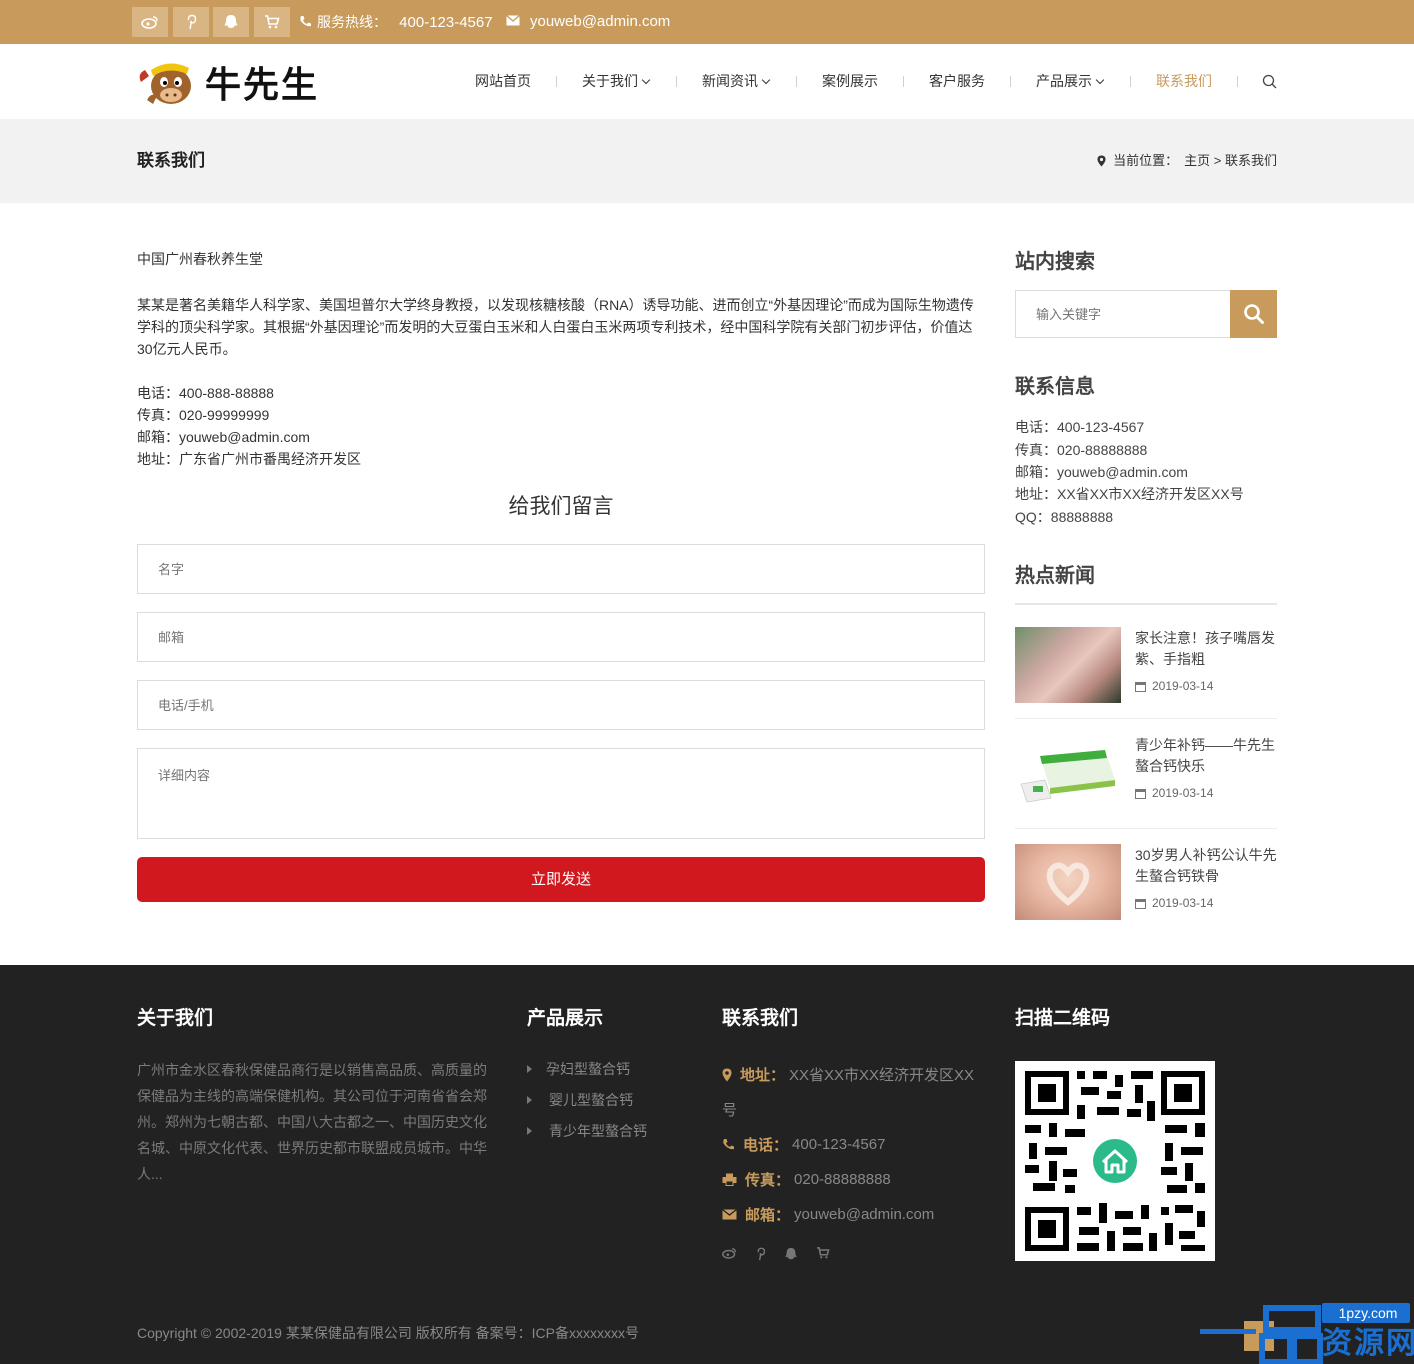  What do you see at coordinates (561, 569) in the screenshot?
I see `name-input` at bounding box center [561, 569].